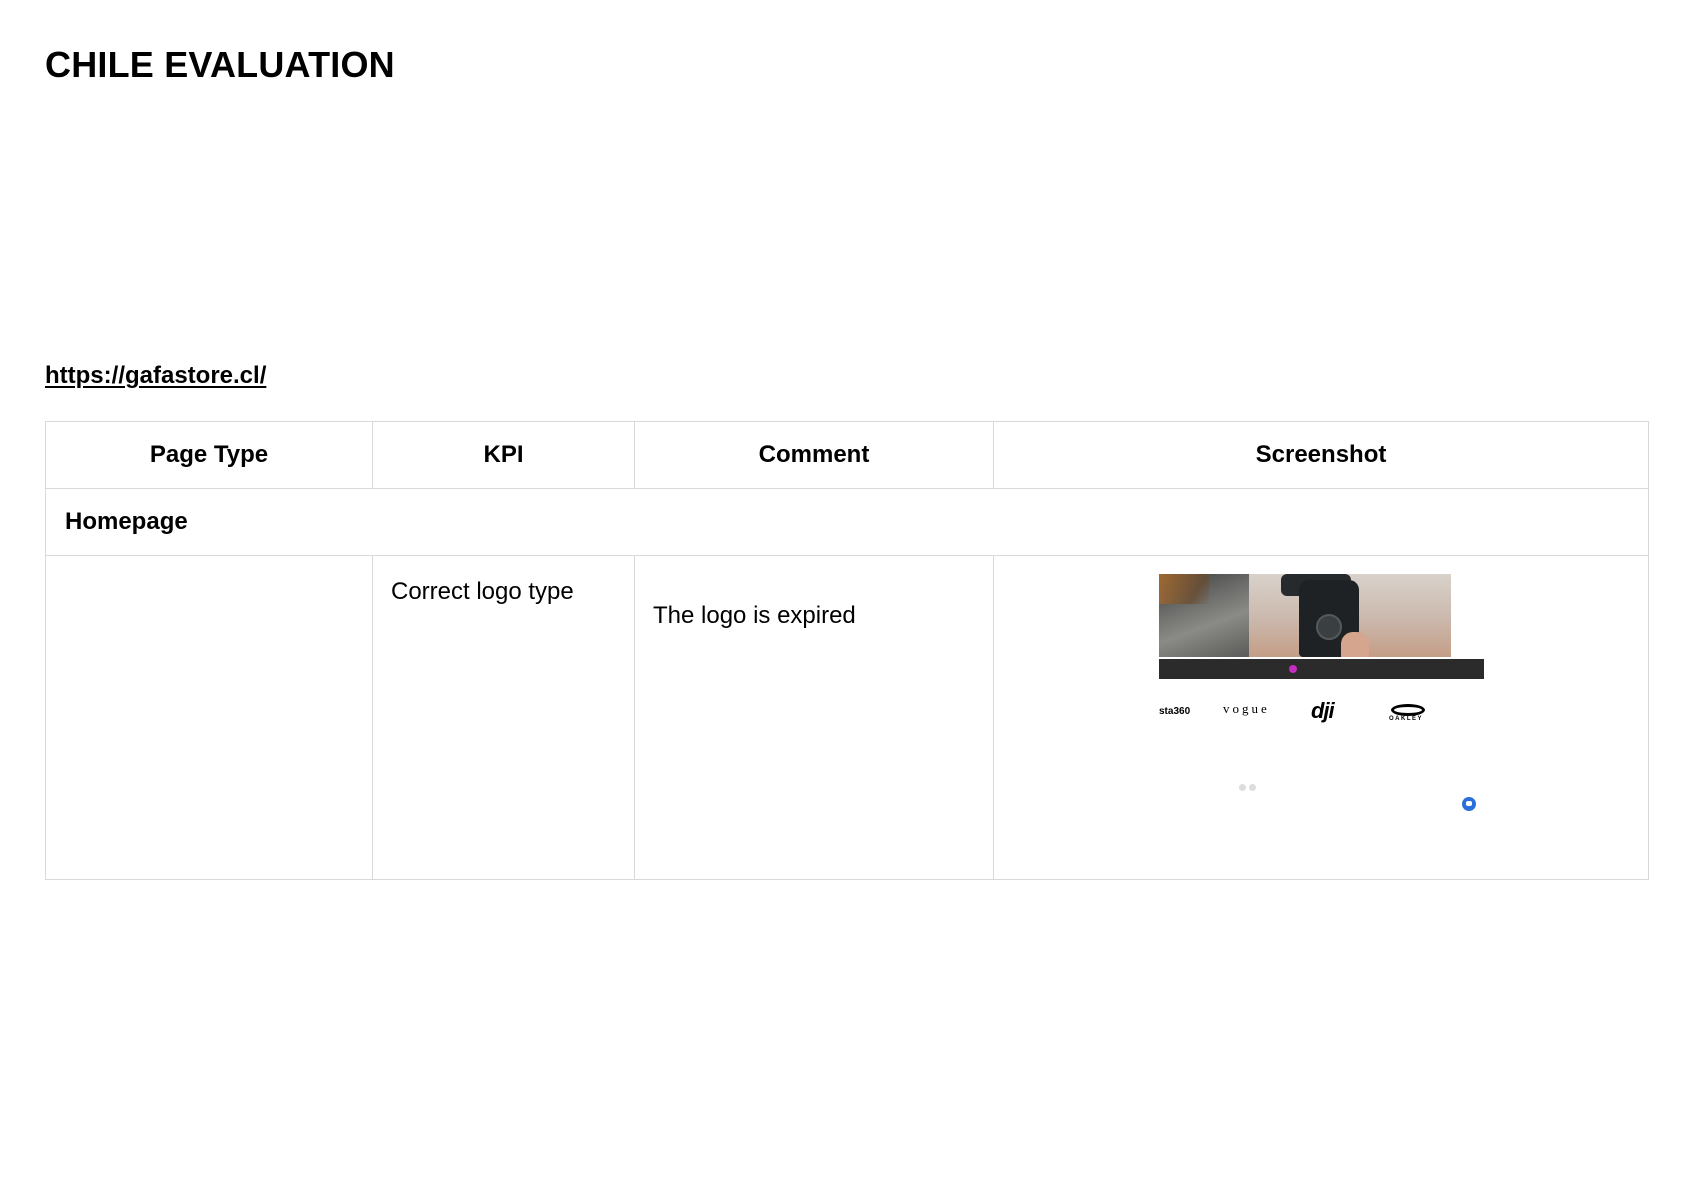 This screenshot has height=1191, width=1684. What do you see at coordinates (503, 455) in the screenshot?
I see `header-kpi: KPI` at bounding box center [503, 455].